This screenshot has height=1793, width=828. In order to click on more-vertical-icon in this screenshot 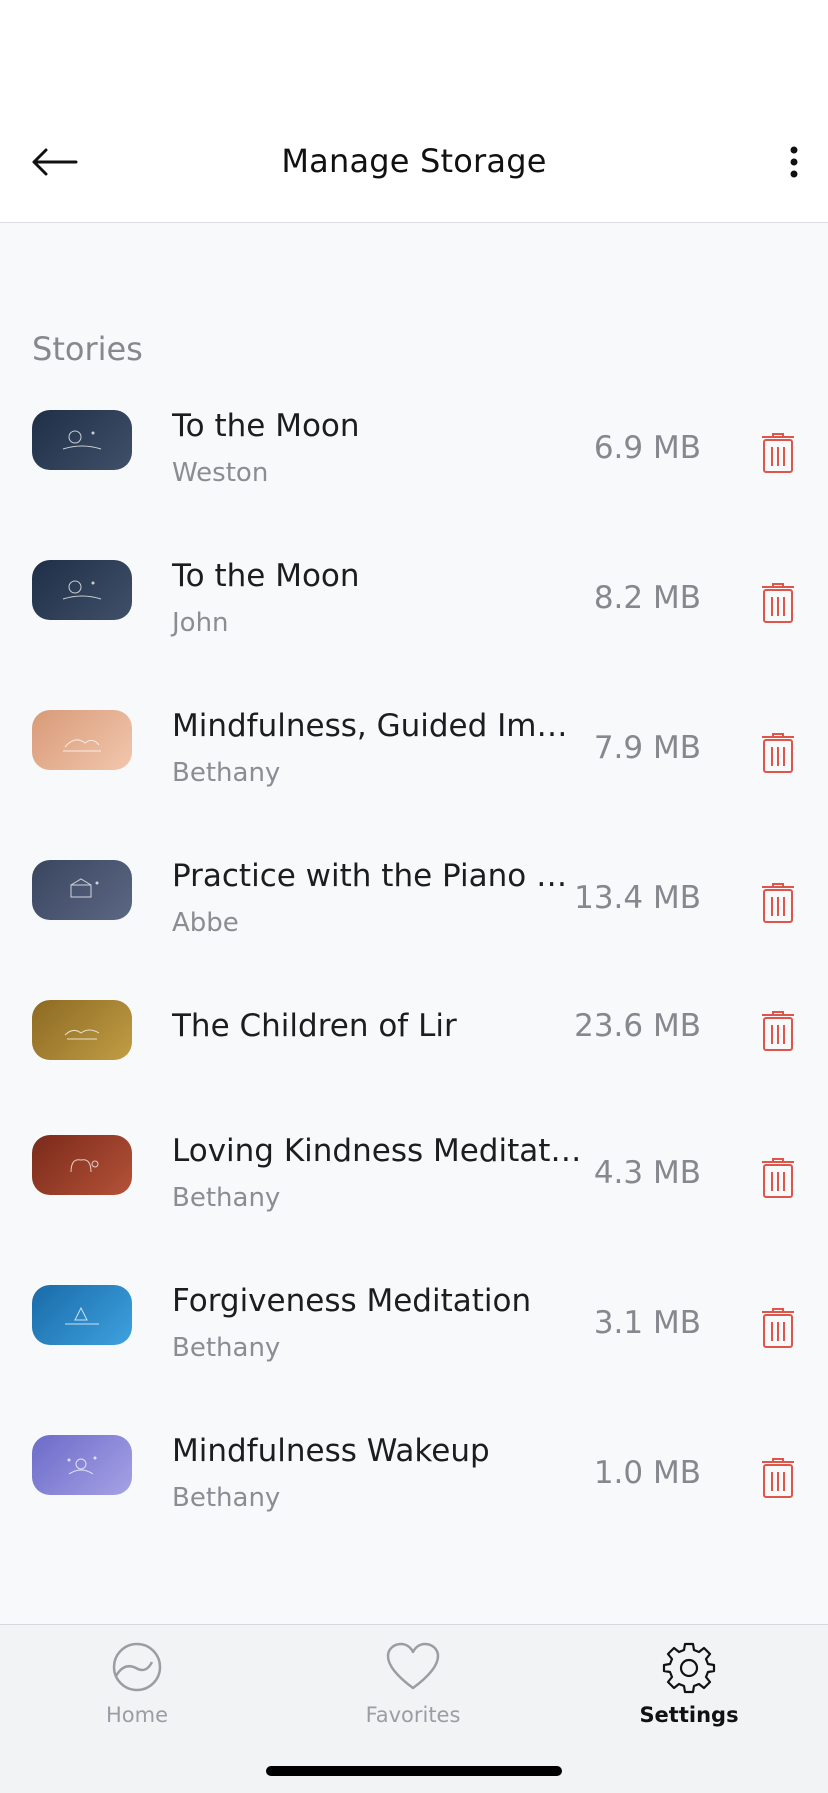, I will do `click(794, 162)`.